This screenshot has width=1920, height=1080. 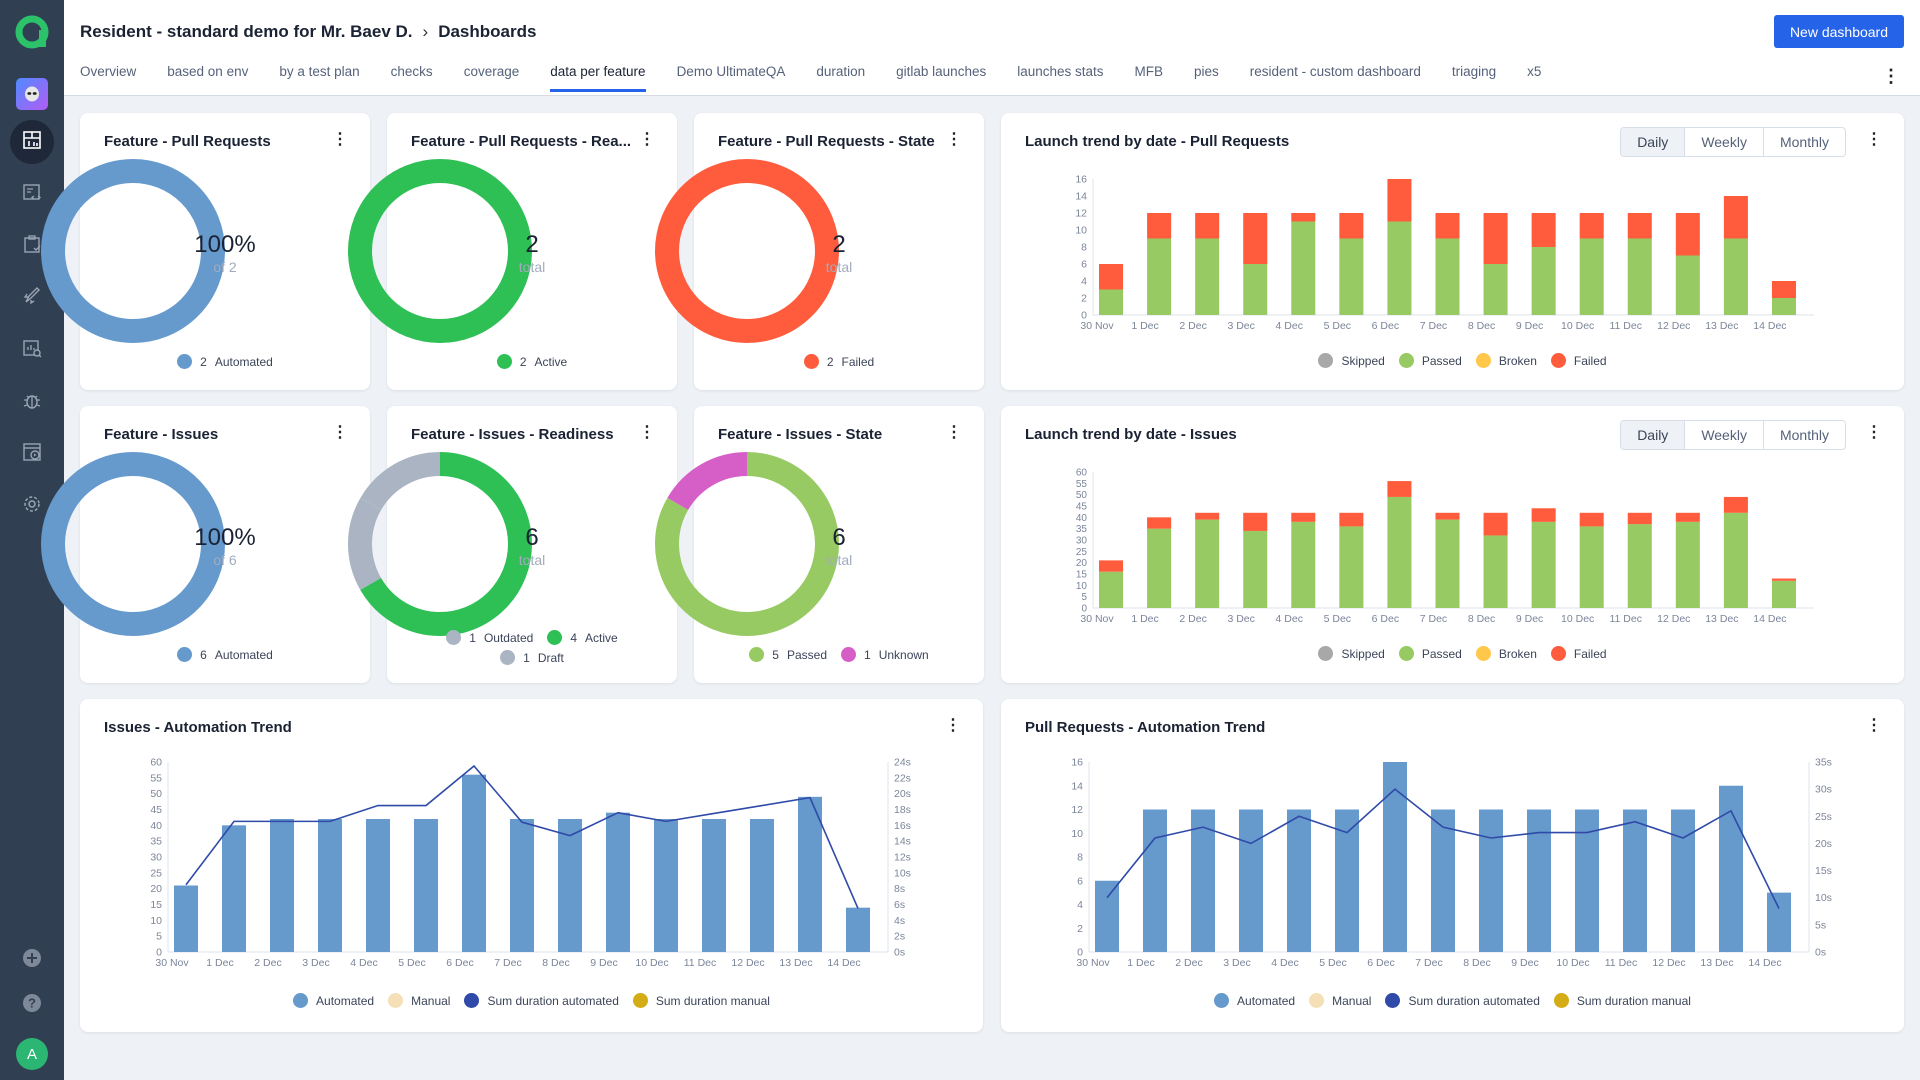 What do you see at coordinates (1474, 76) in the screenshot?
I see `tab-triaging: triaging` at bounding box center [1474, 76].